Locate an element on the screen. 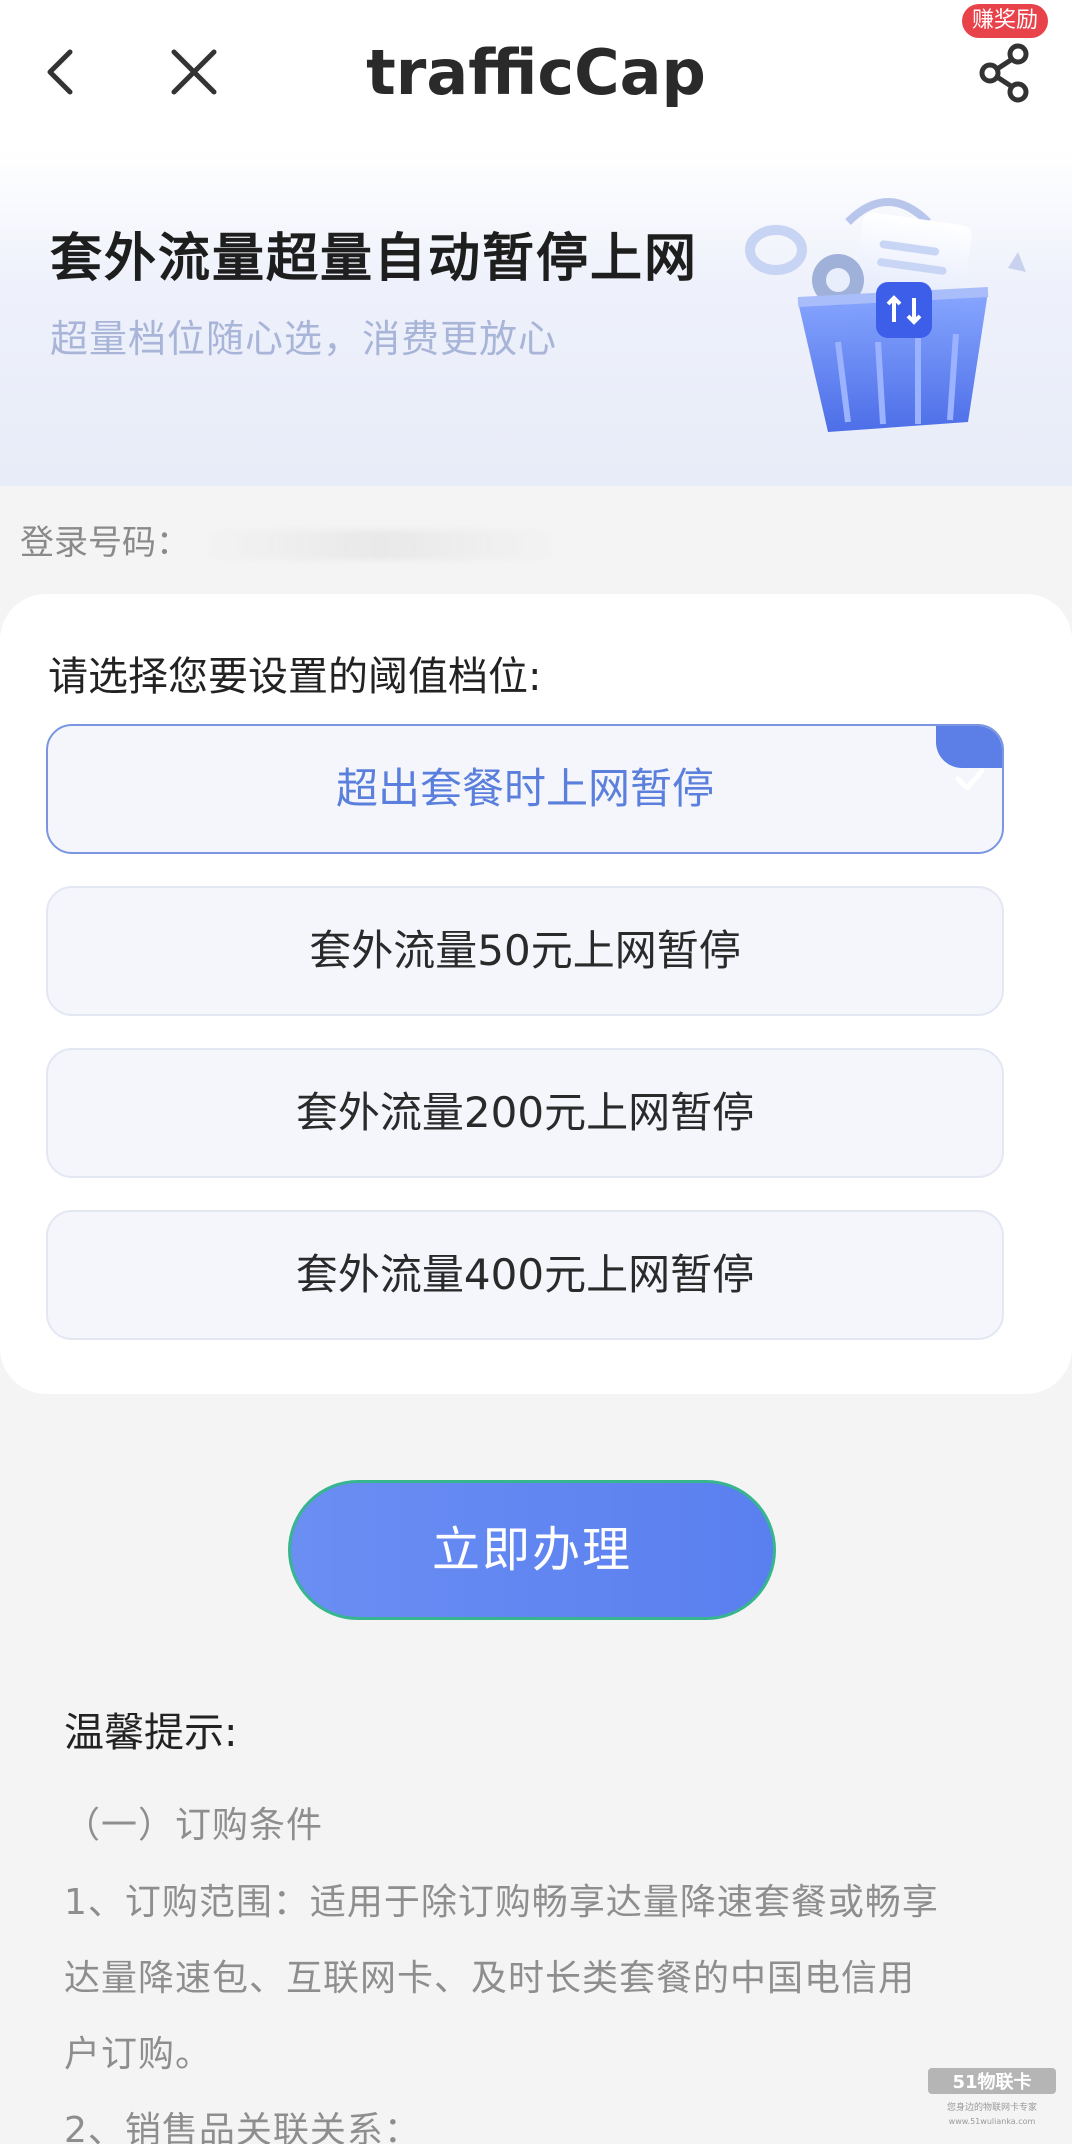 This screenshot has height=2144, width=1072. svg-text: www.51wulianka.com is located at coordinates (992, 2121).